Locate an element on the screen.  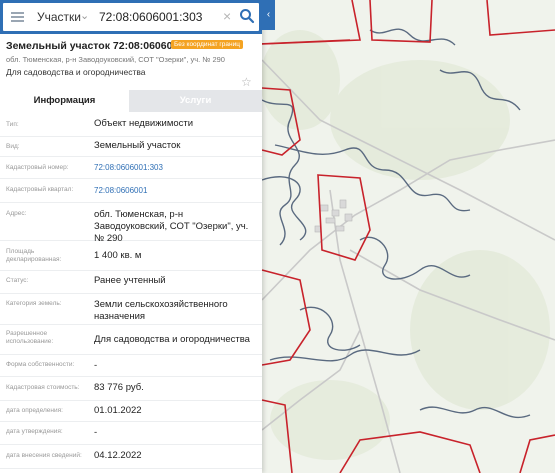
table-row: дата применения:01.01.2023 is located at coordinates (131, 470).